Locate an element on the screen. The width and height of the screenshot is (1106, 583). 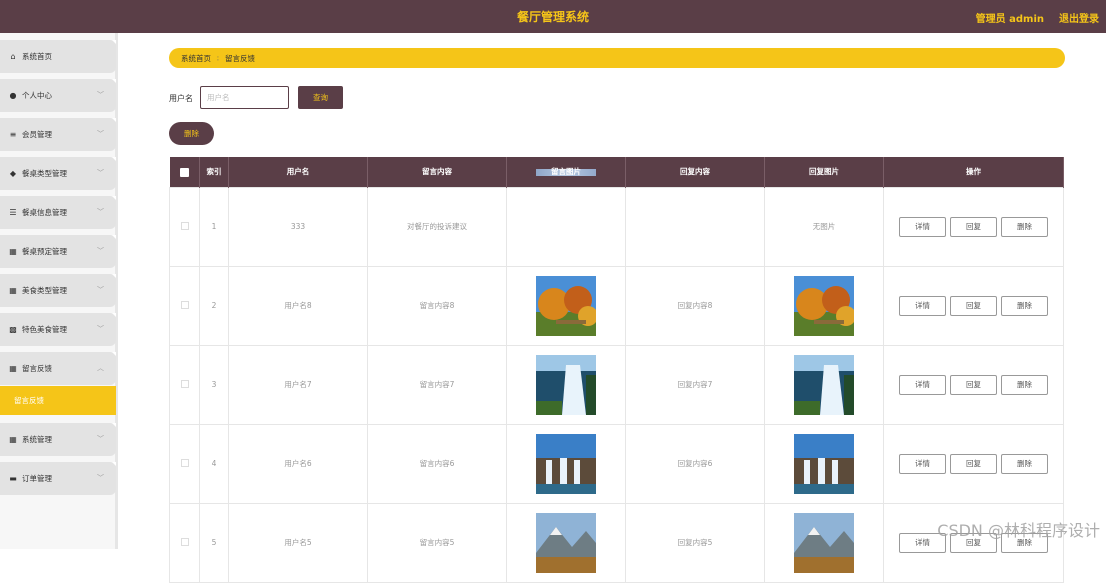
pin-icon: ◆ is located at coordinates (13, 173).